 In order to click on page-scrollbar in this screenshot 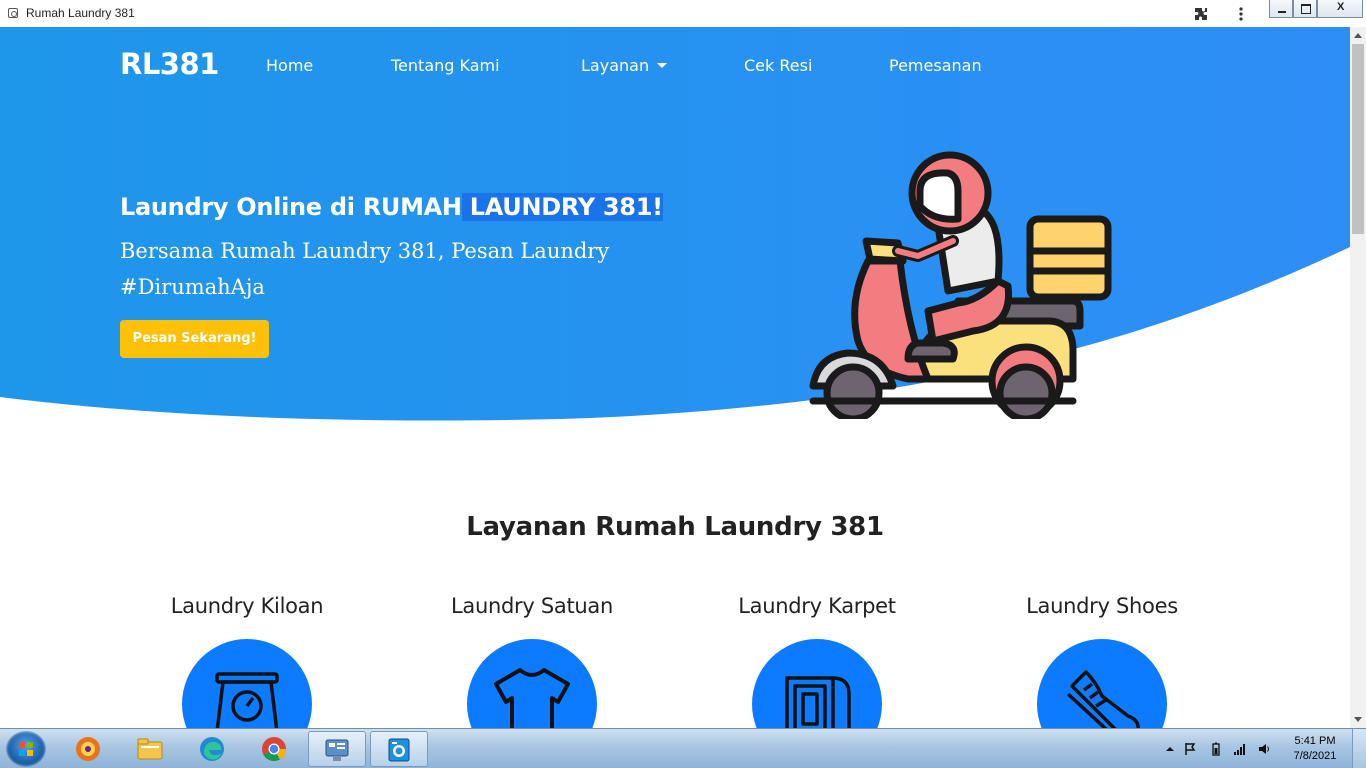, I will do `click(1358, 377)`.